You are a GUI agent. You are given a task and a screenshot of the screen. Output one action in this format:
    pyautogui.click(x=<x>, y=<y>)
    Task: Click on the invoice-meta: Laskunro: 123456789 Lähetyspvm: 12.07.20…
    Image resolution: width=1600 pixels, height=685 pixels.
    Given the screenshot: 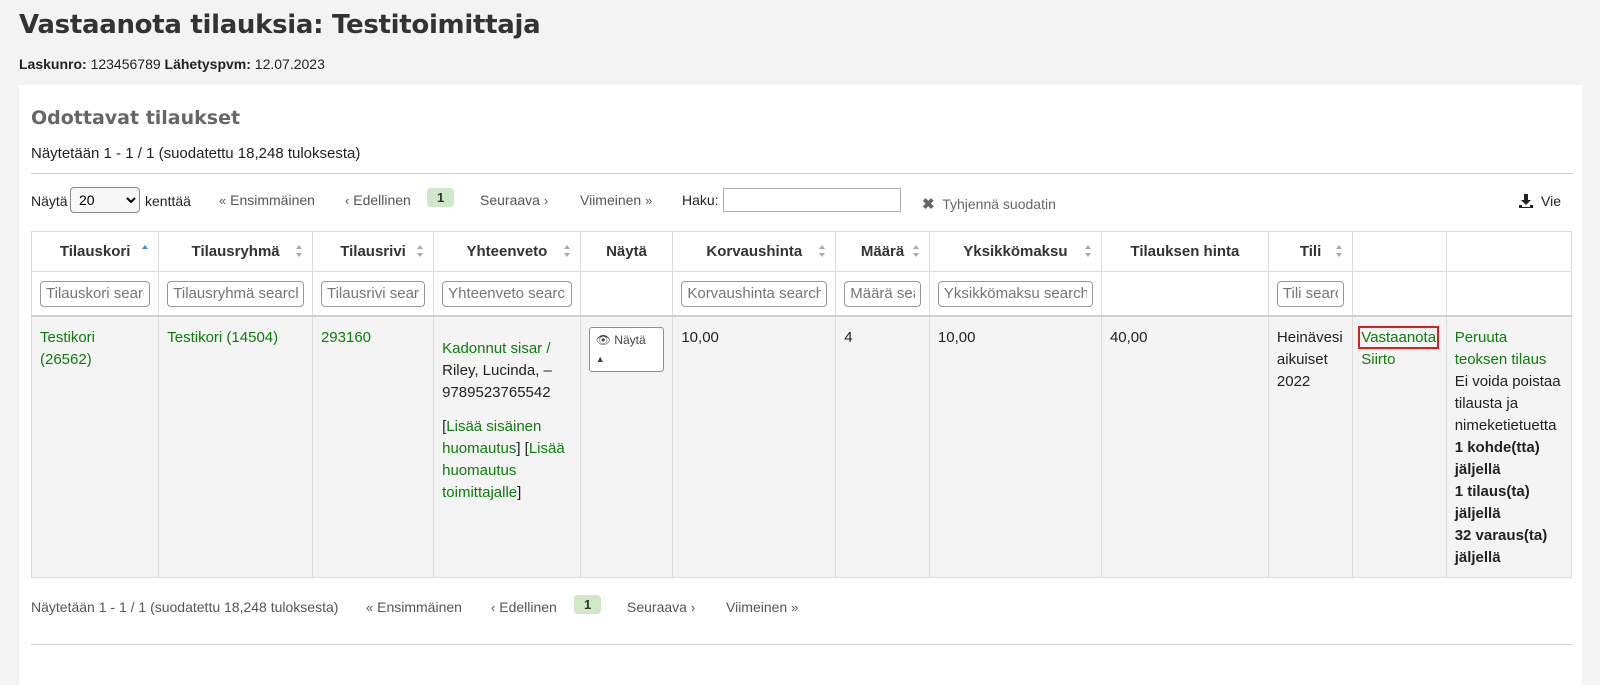 What is the action you would take?
    pyautogui.click(x=172, y=64)
    